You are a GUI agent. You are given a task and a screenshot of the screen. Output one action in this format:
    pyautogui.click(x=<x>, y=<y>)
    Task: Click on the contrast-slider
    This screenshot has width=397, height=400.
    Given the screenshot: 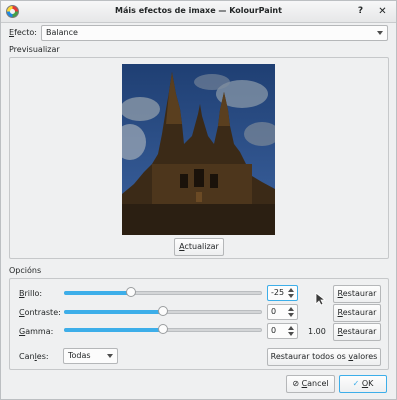 What is the action you would take?
    pyautogui.click(x=163, y=312)
    